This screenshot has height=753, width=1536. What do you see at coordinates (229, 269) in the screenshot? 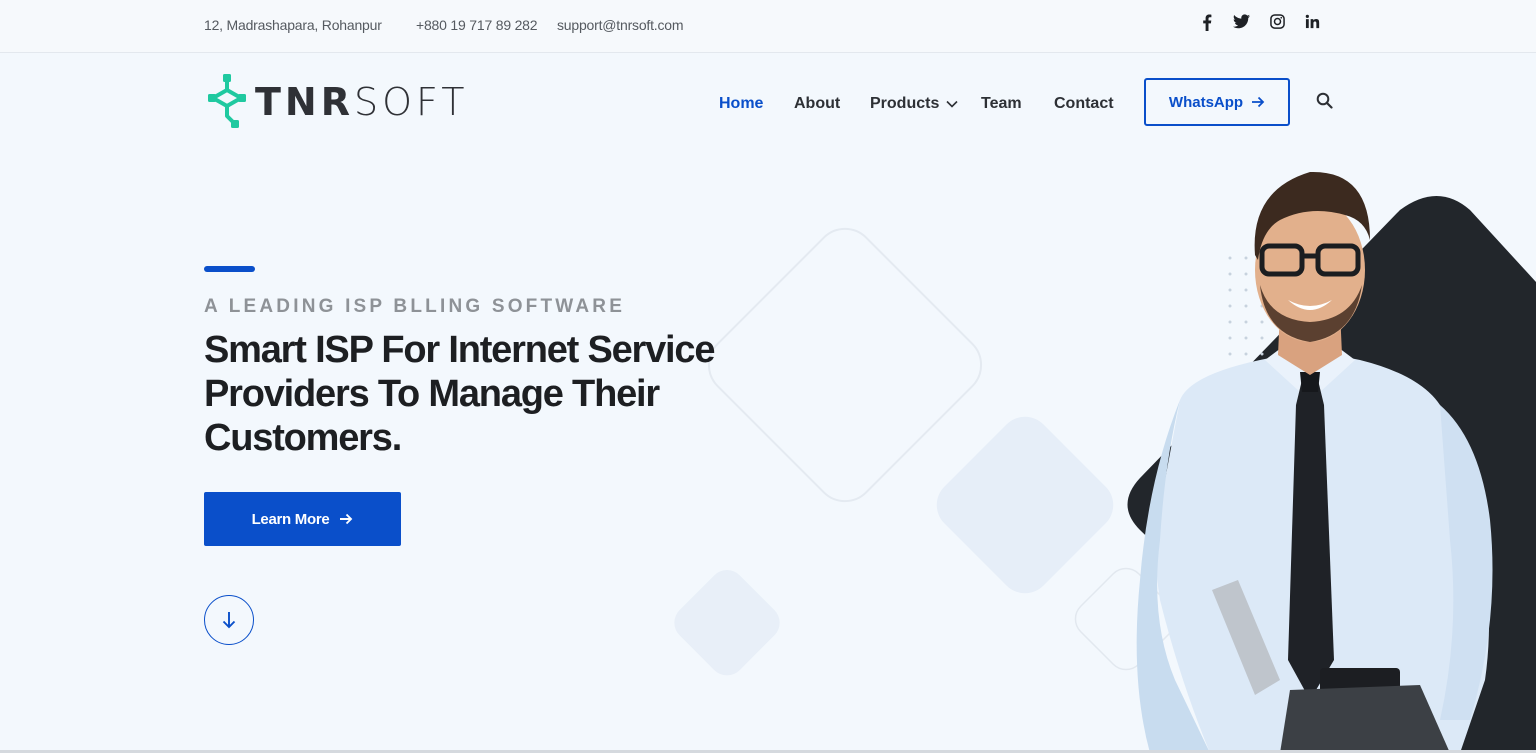
I see `accent-line` at bounding box center [229, 269].